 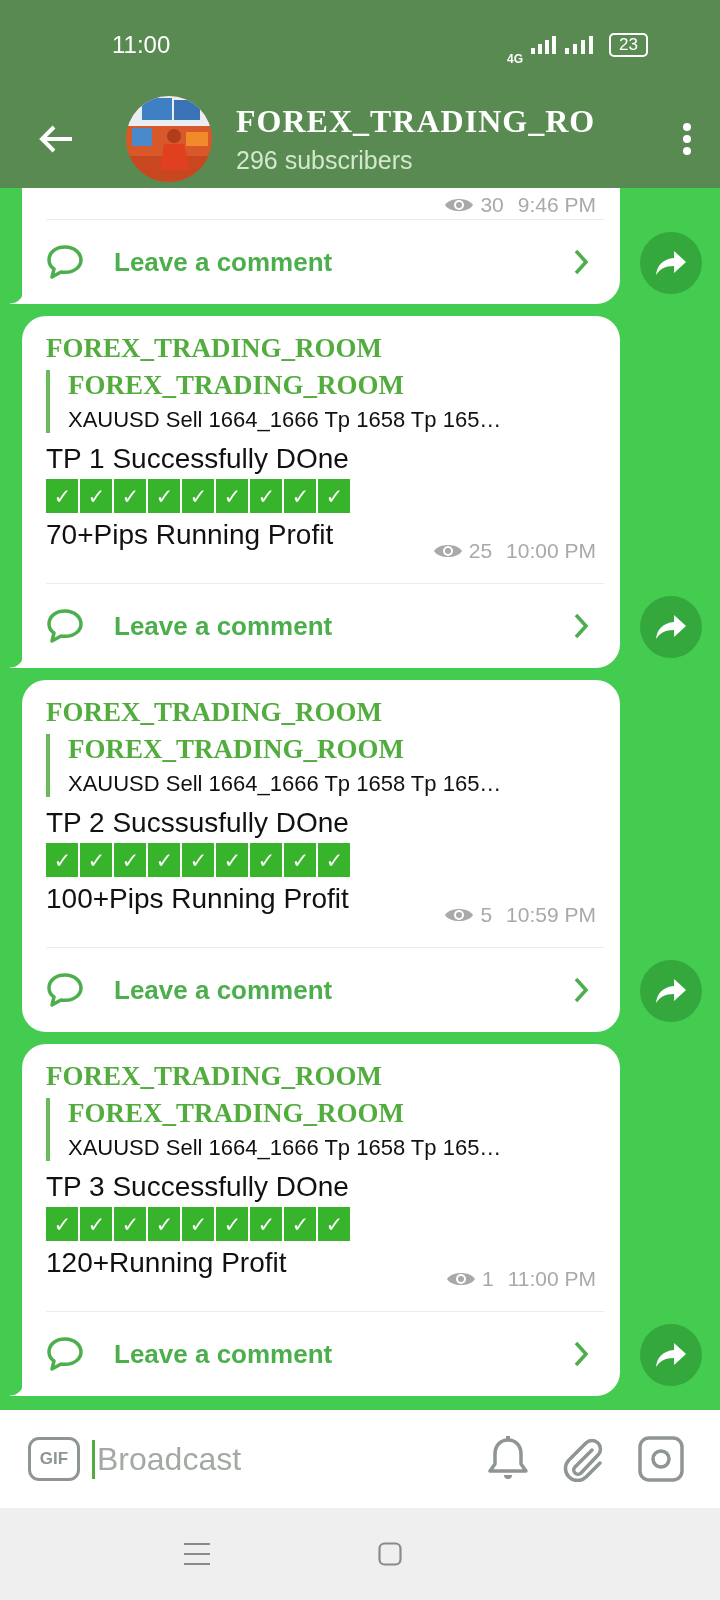 I want to click on menu-icon, so click(x=197, y=1554).